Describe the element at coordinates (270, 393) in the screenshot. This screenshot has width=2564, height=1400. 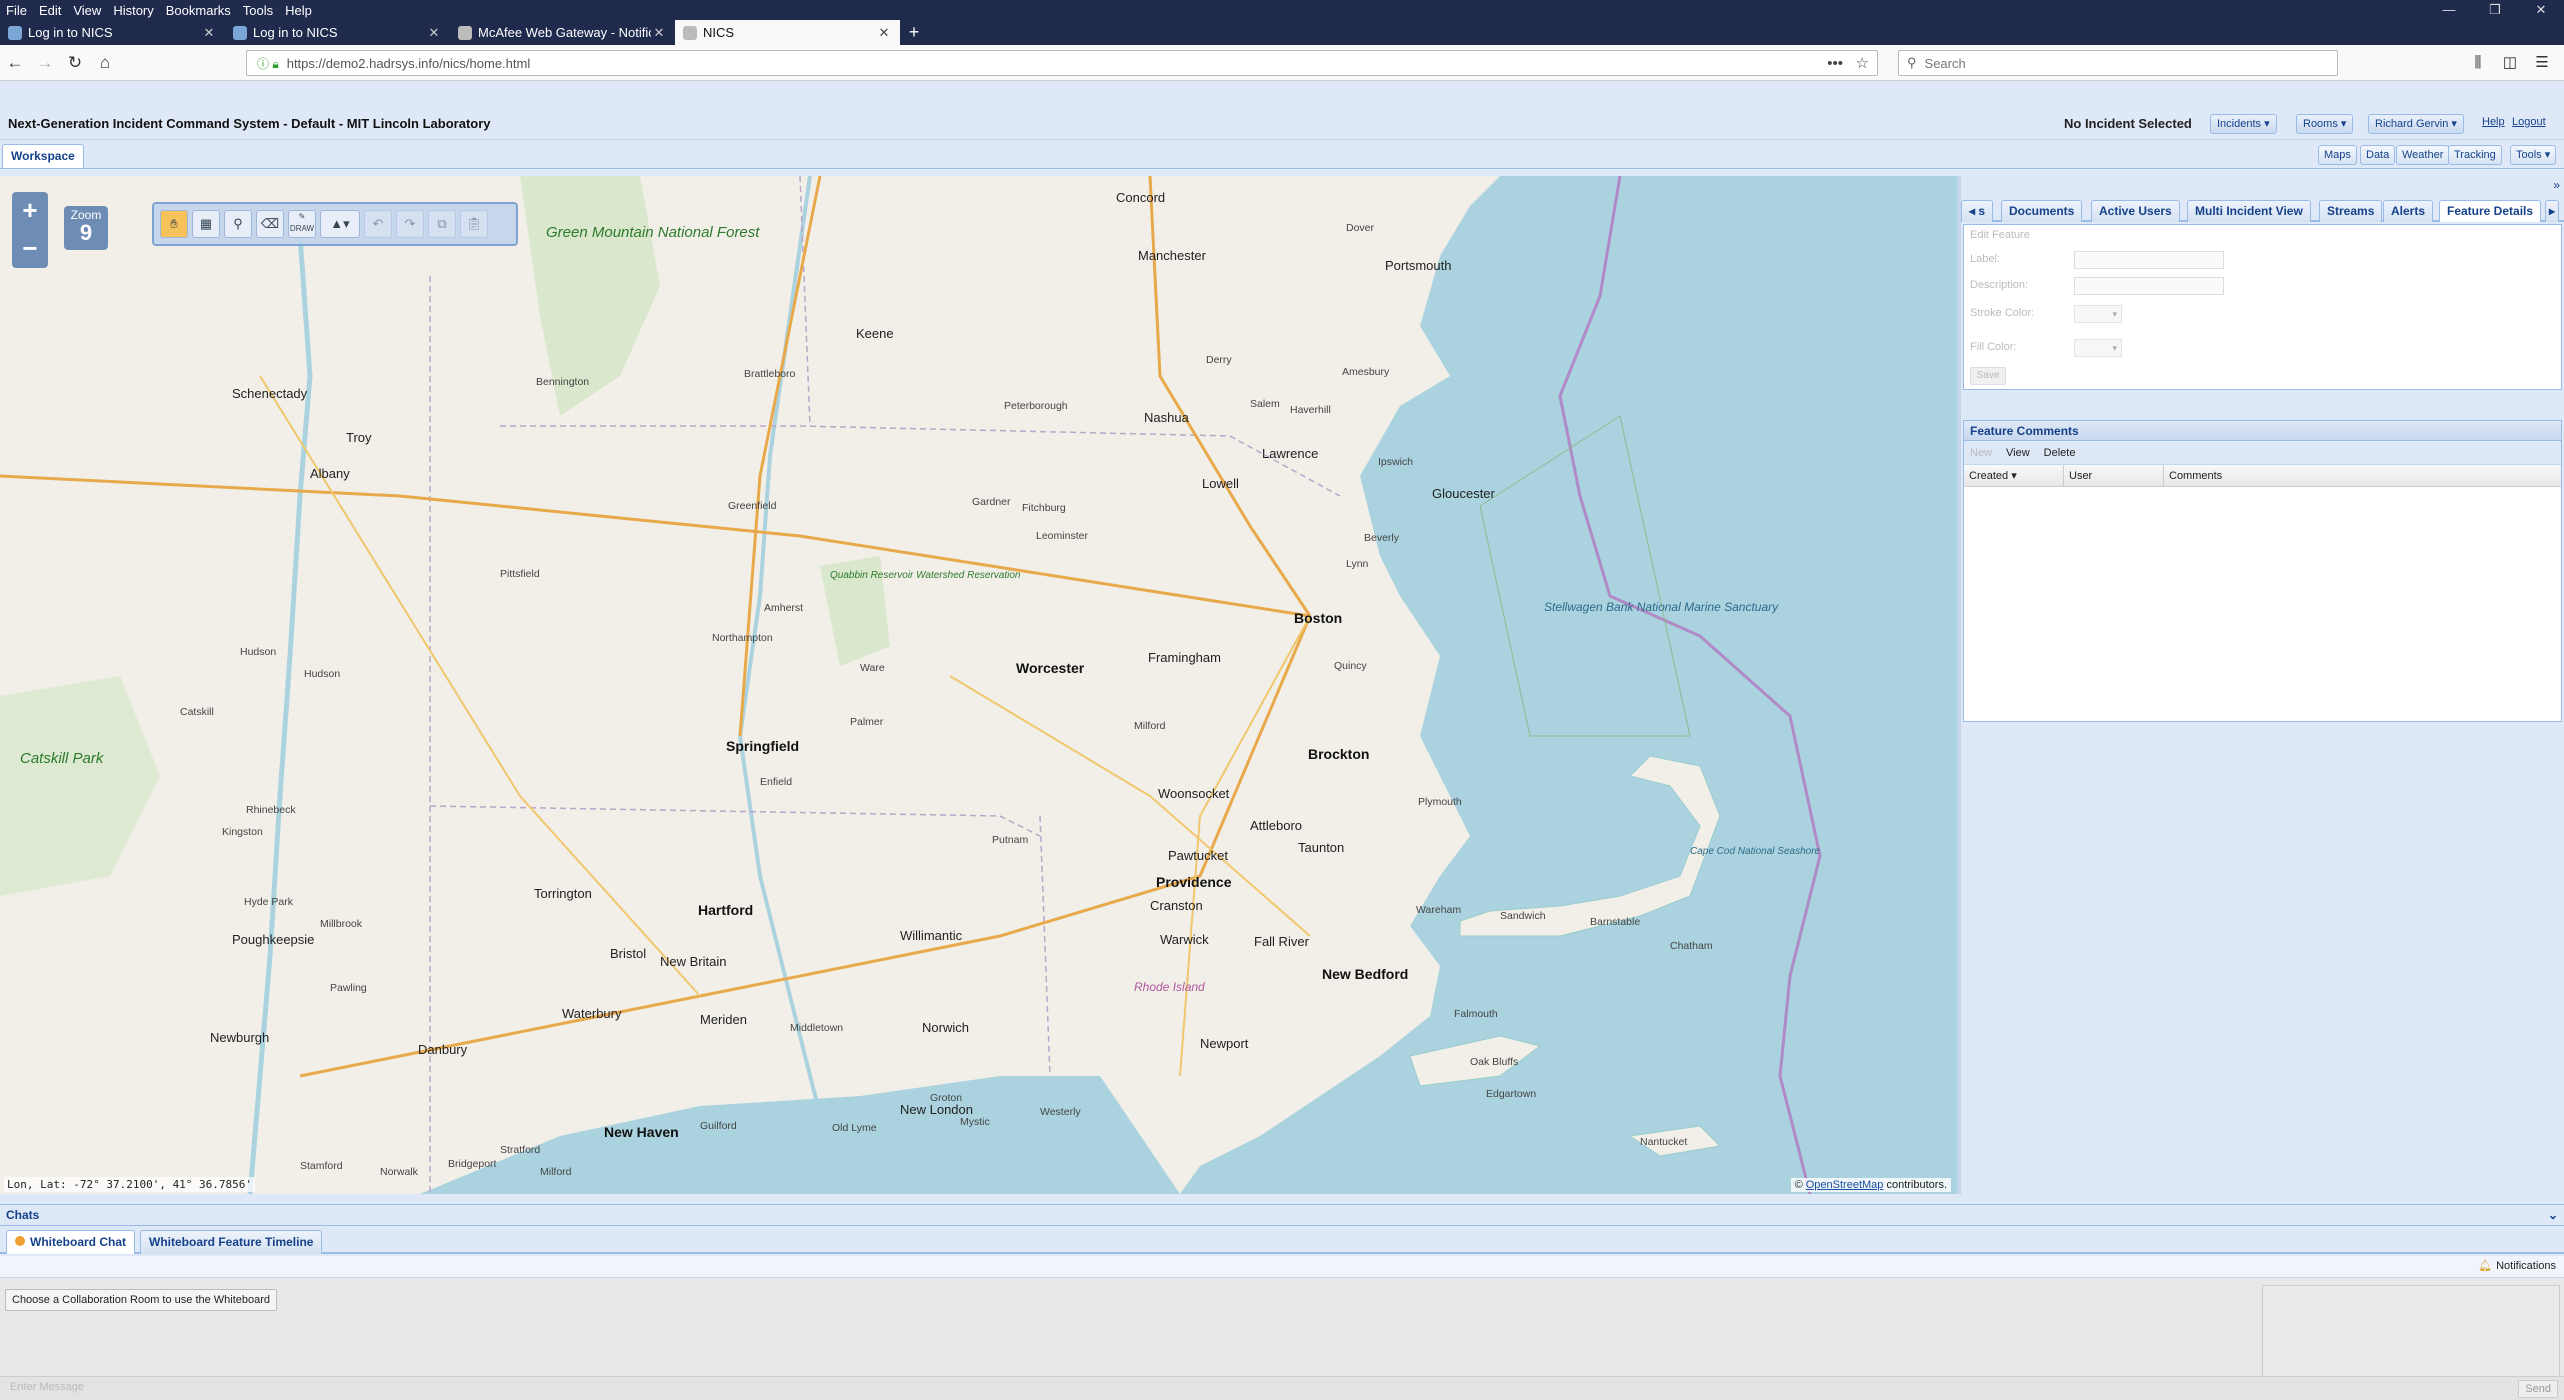
I see `map-label: Schenectady` at that location.